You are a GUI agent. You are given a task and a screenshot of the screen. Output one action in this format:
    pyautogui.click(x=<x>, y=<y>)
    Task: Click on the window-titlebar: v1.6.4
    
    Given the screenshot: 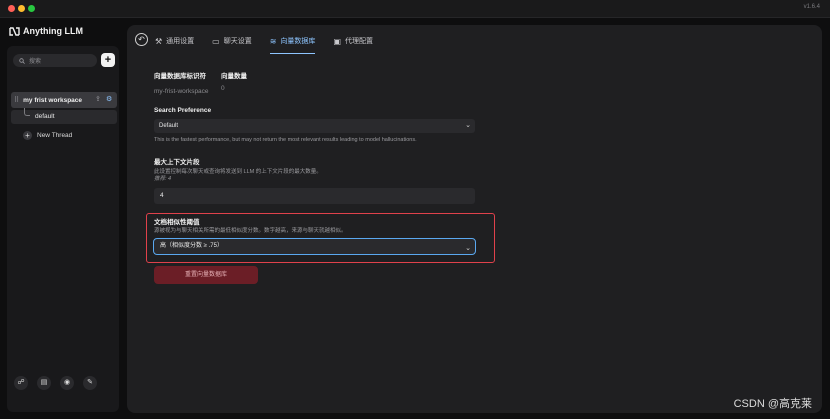 What is the action you would take?
    pyautogui.click(x=415, y=9)
    